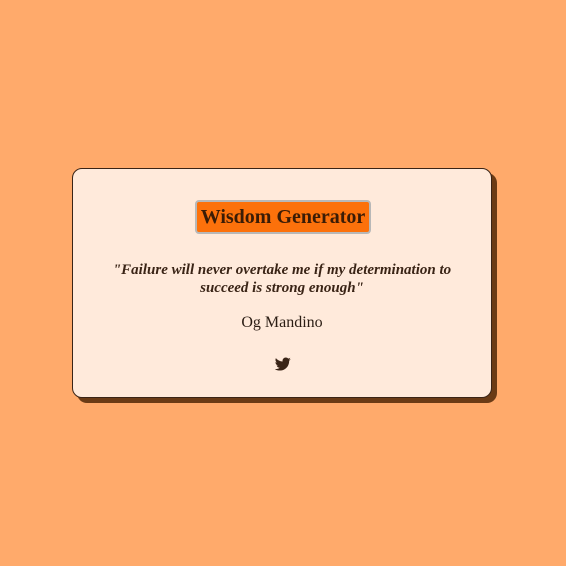  I want to click on twitter-icon, so click(283, 364).